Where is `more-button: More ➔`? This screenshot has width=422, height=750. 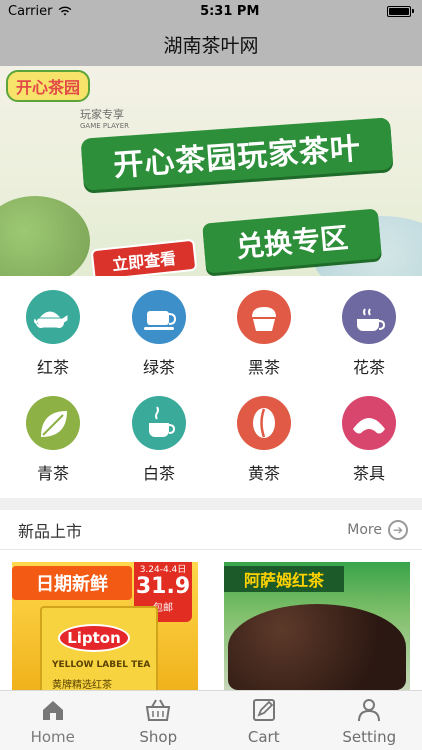
more-button: More ➔ is located at coordinates (377, 529).